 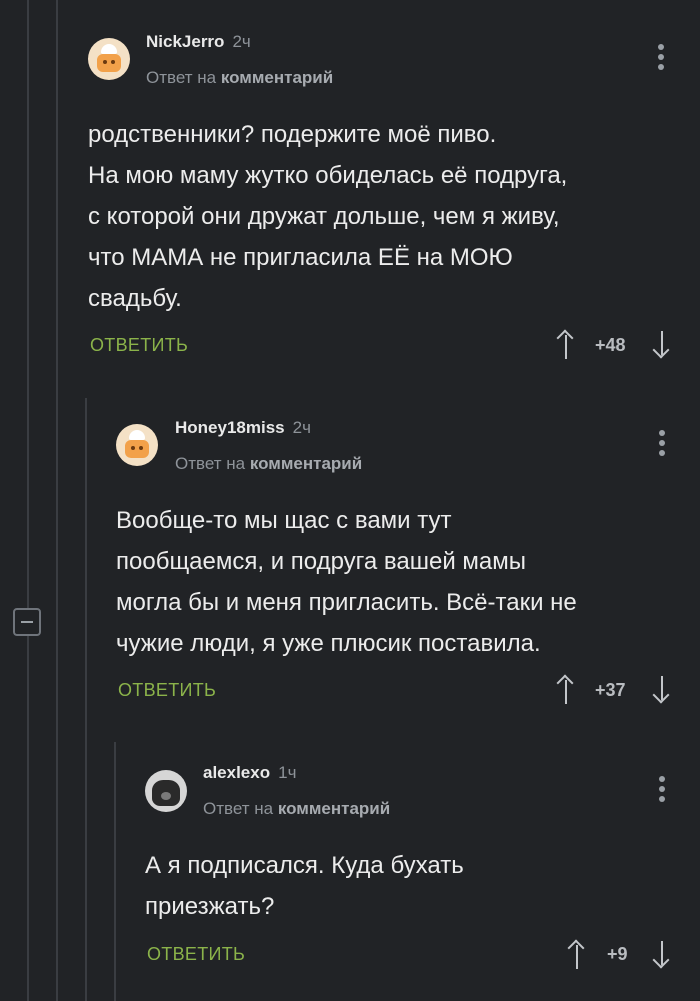 I want to click on comment-author: alexlexo 1ч, so click(x=249, y=773).